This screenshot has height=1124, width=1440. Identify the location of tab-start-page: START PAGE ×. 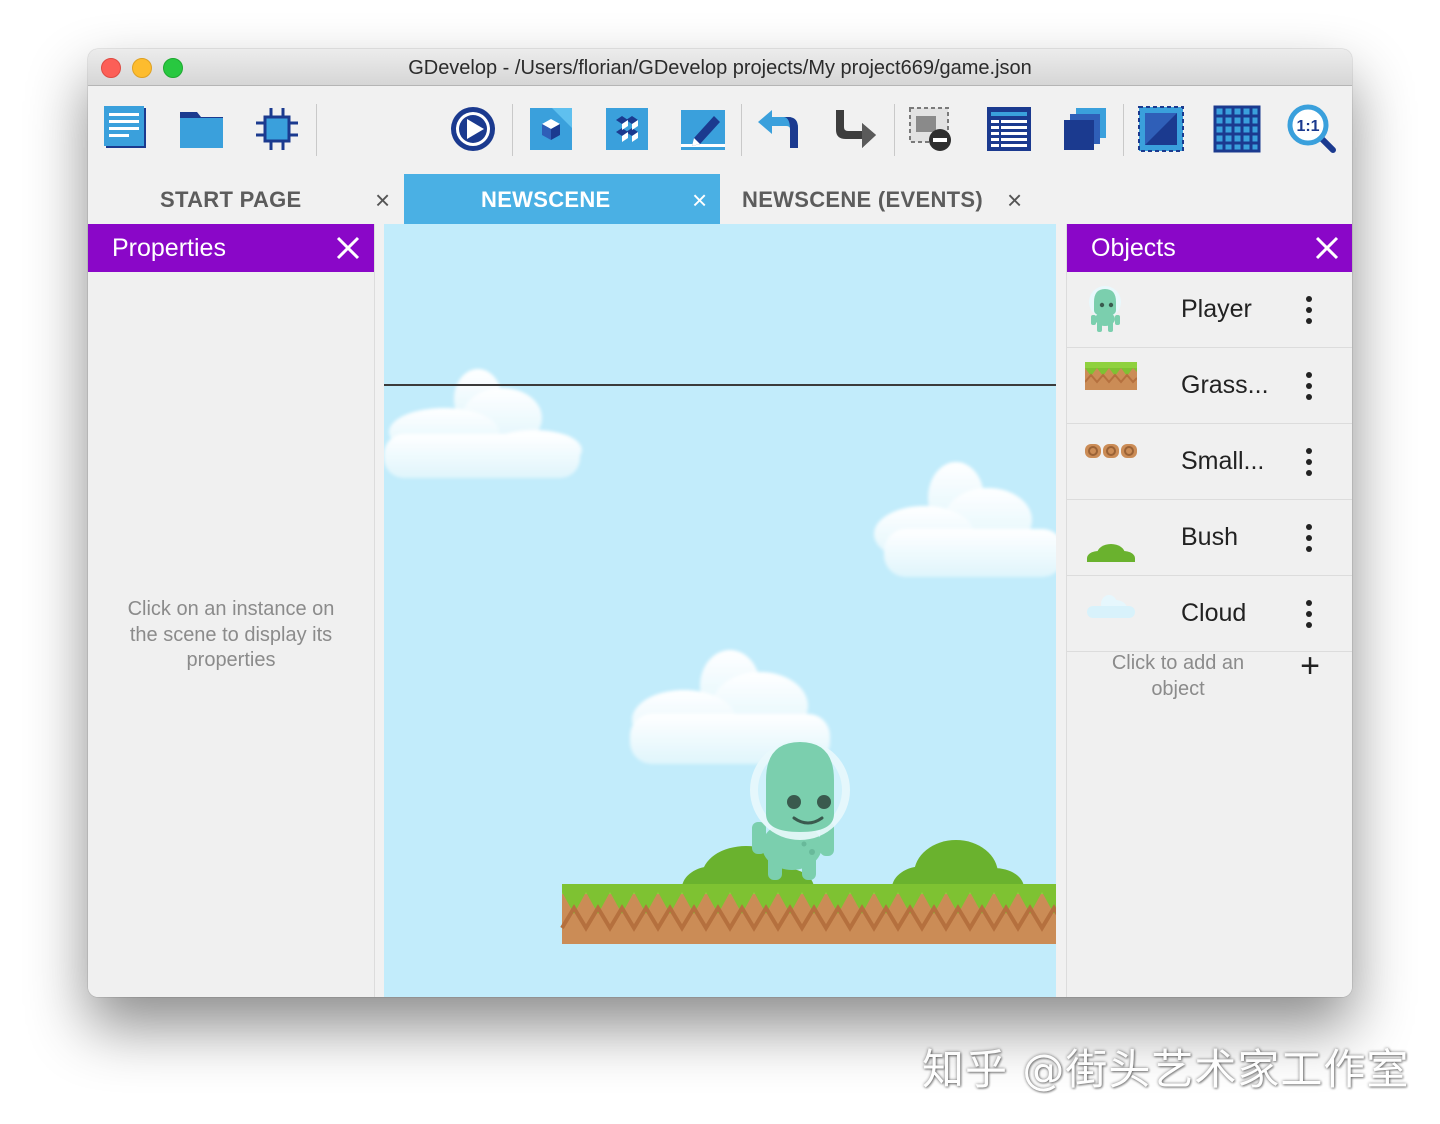
(246, 199).